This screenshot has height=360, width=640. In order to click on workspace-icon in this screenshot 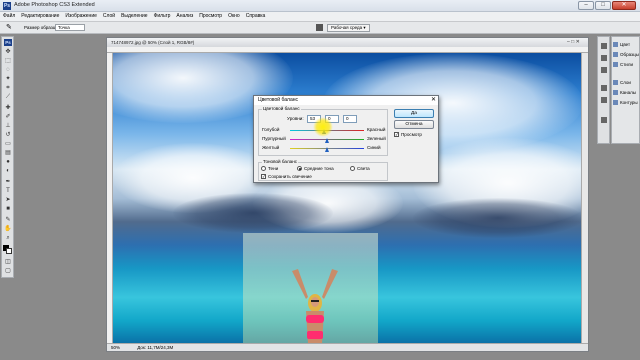, I will do `click(319, 27)`.